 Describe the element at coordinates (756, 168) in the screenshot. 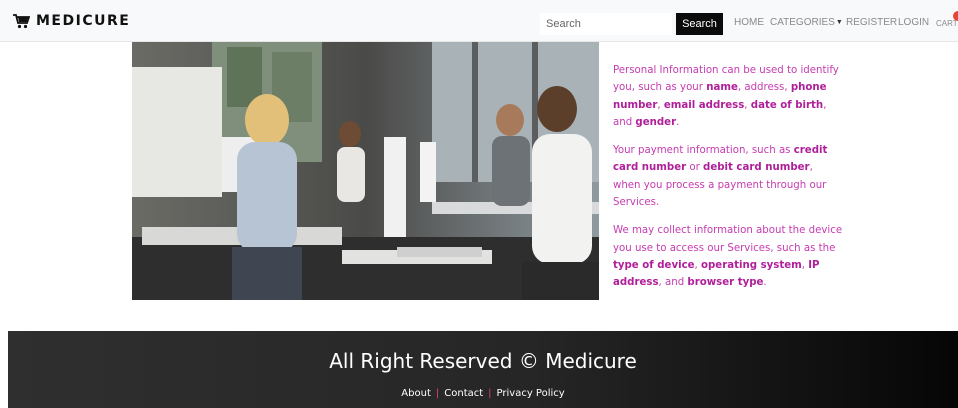

I see `info-highlight: debit card number` at that location.